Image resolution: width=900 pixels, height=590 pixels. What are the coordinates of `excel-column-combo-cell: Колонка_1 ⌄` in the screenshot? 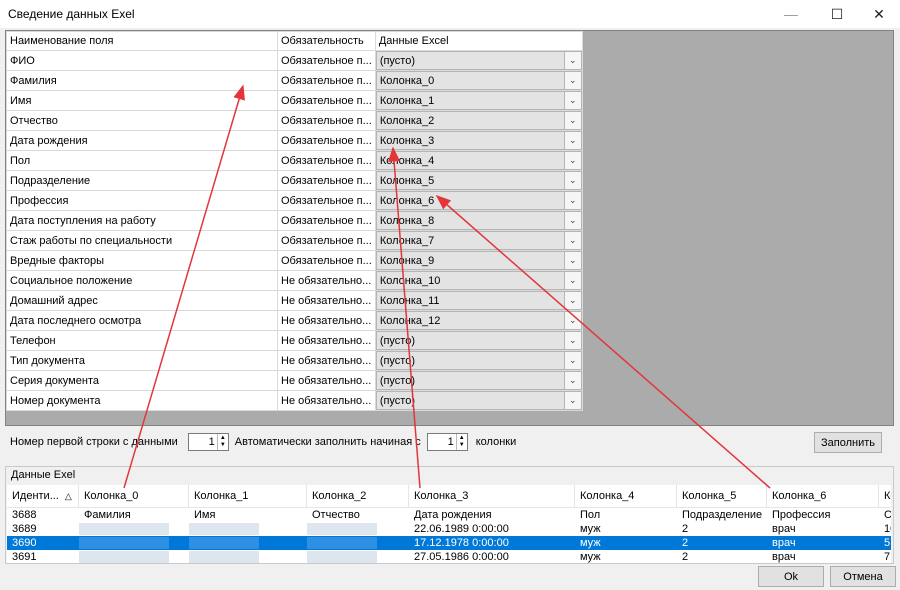 It's located at (478, 100).